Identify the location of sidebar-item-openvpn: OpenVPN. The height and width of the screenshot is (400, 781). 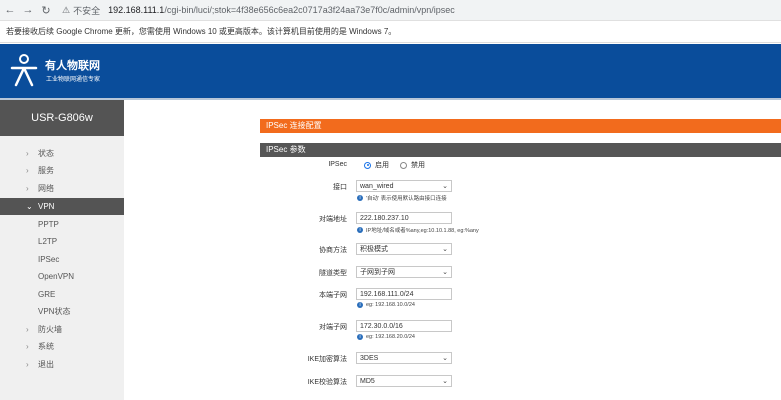
(62, 276).